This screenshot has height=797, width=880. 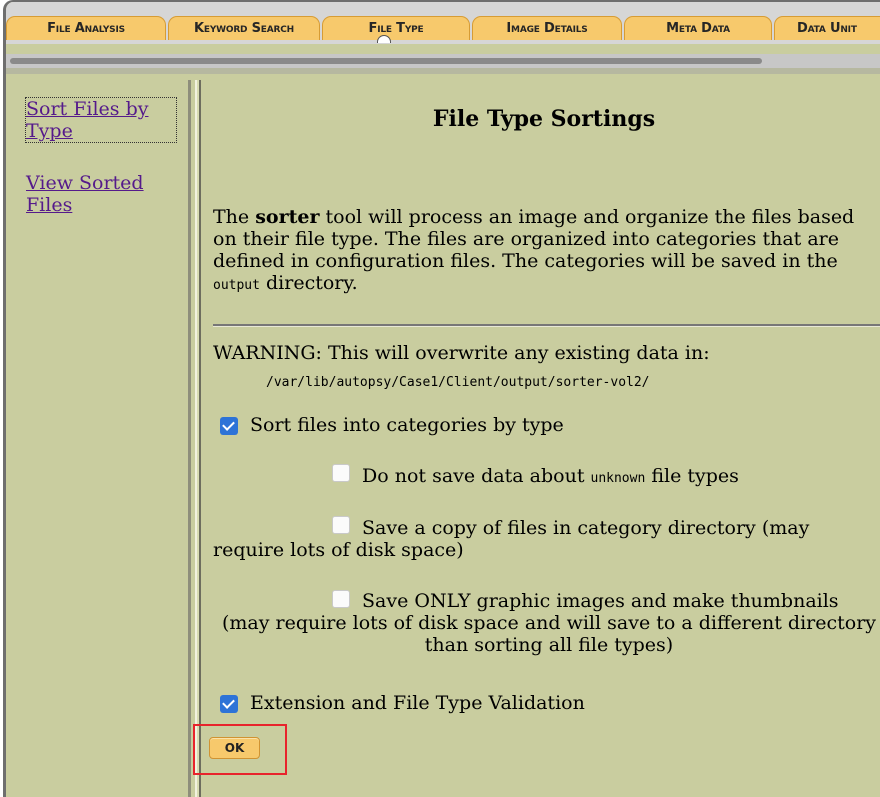 What do you see at coordinates (827, 28) in the screenshot?
I see `tab-data-unit: Data Unit` at bounding box center [827, 28].